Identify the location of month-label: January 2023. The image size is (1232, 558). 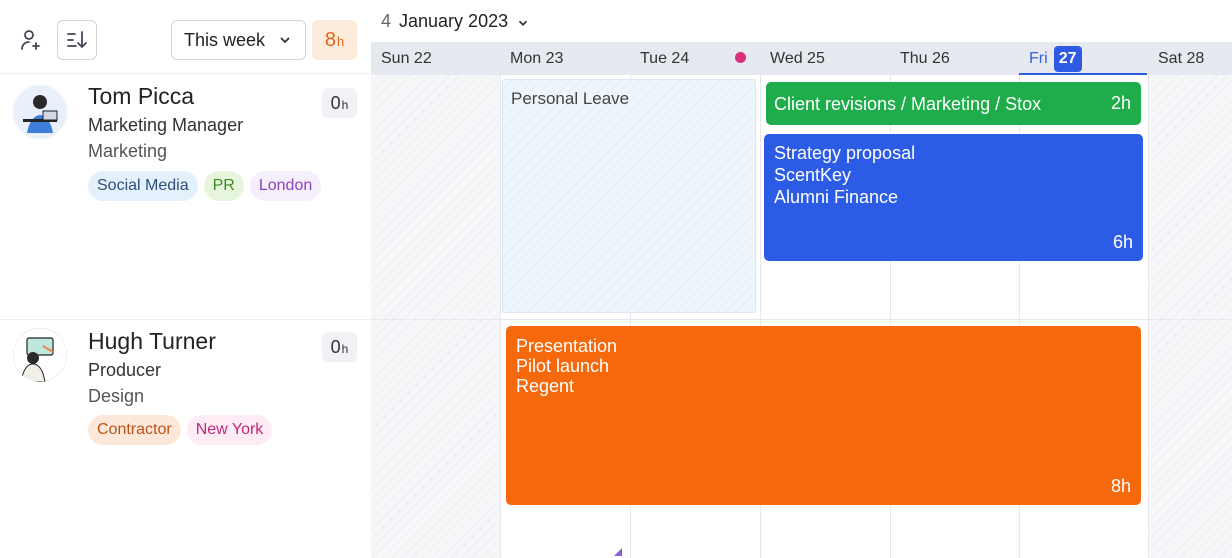
(453, 21).